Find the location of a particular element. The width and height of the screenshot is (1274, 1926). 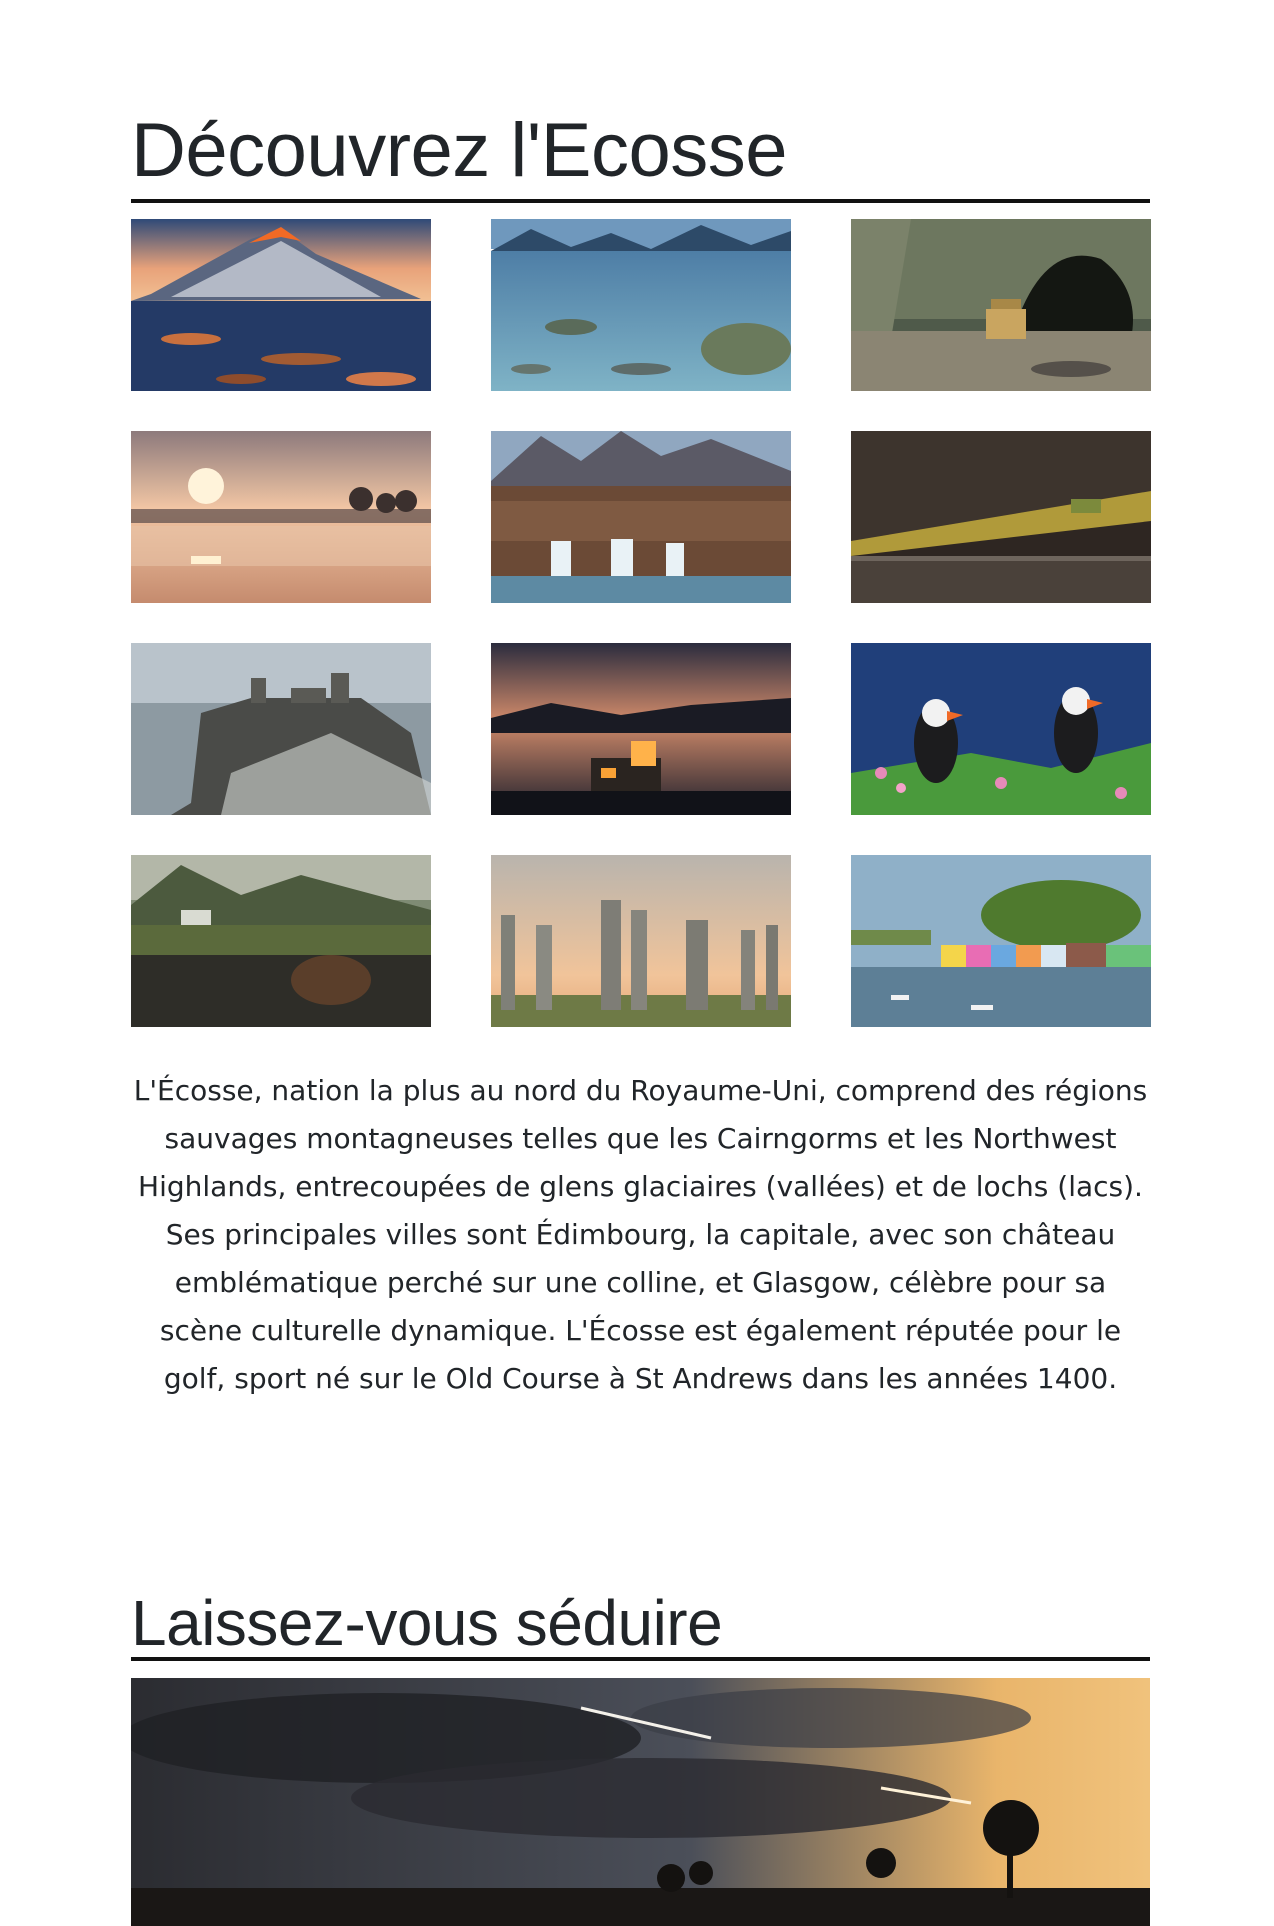

colorful-harbour-photo is located at coordinates (1001, 941).